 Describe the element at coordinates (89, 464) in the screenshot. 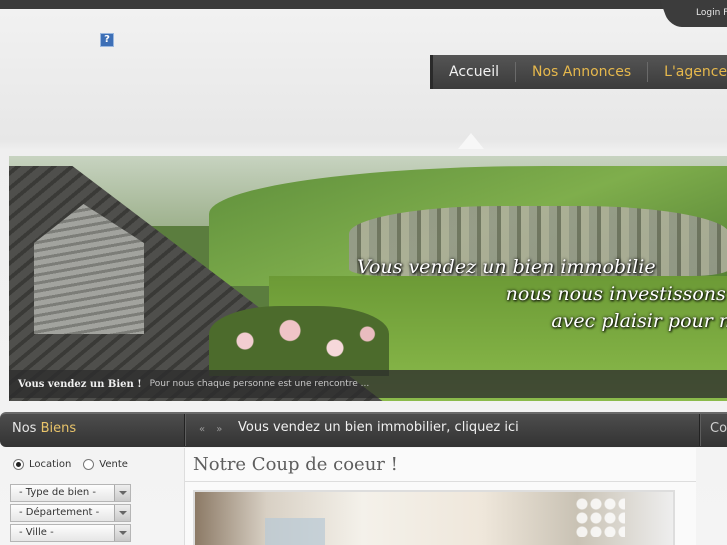

I see `radio-vente` at that location.